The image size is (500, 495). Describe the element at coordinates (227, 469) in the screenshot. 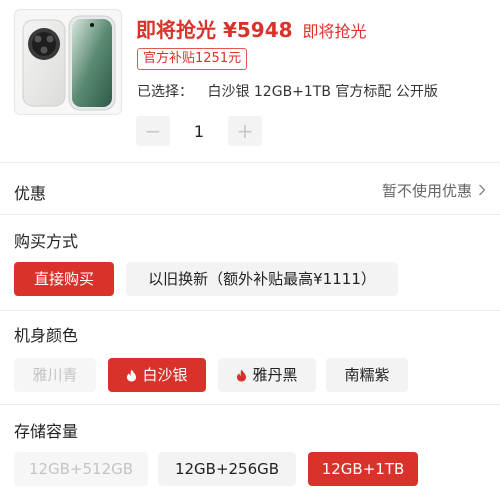

I see `storage-option-256gb: 12GB+256GB` at that location.